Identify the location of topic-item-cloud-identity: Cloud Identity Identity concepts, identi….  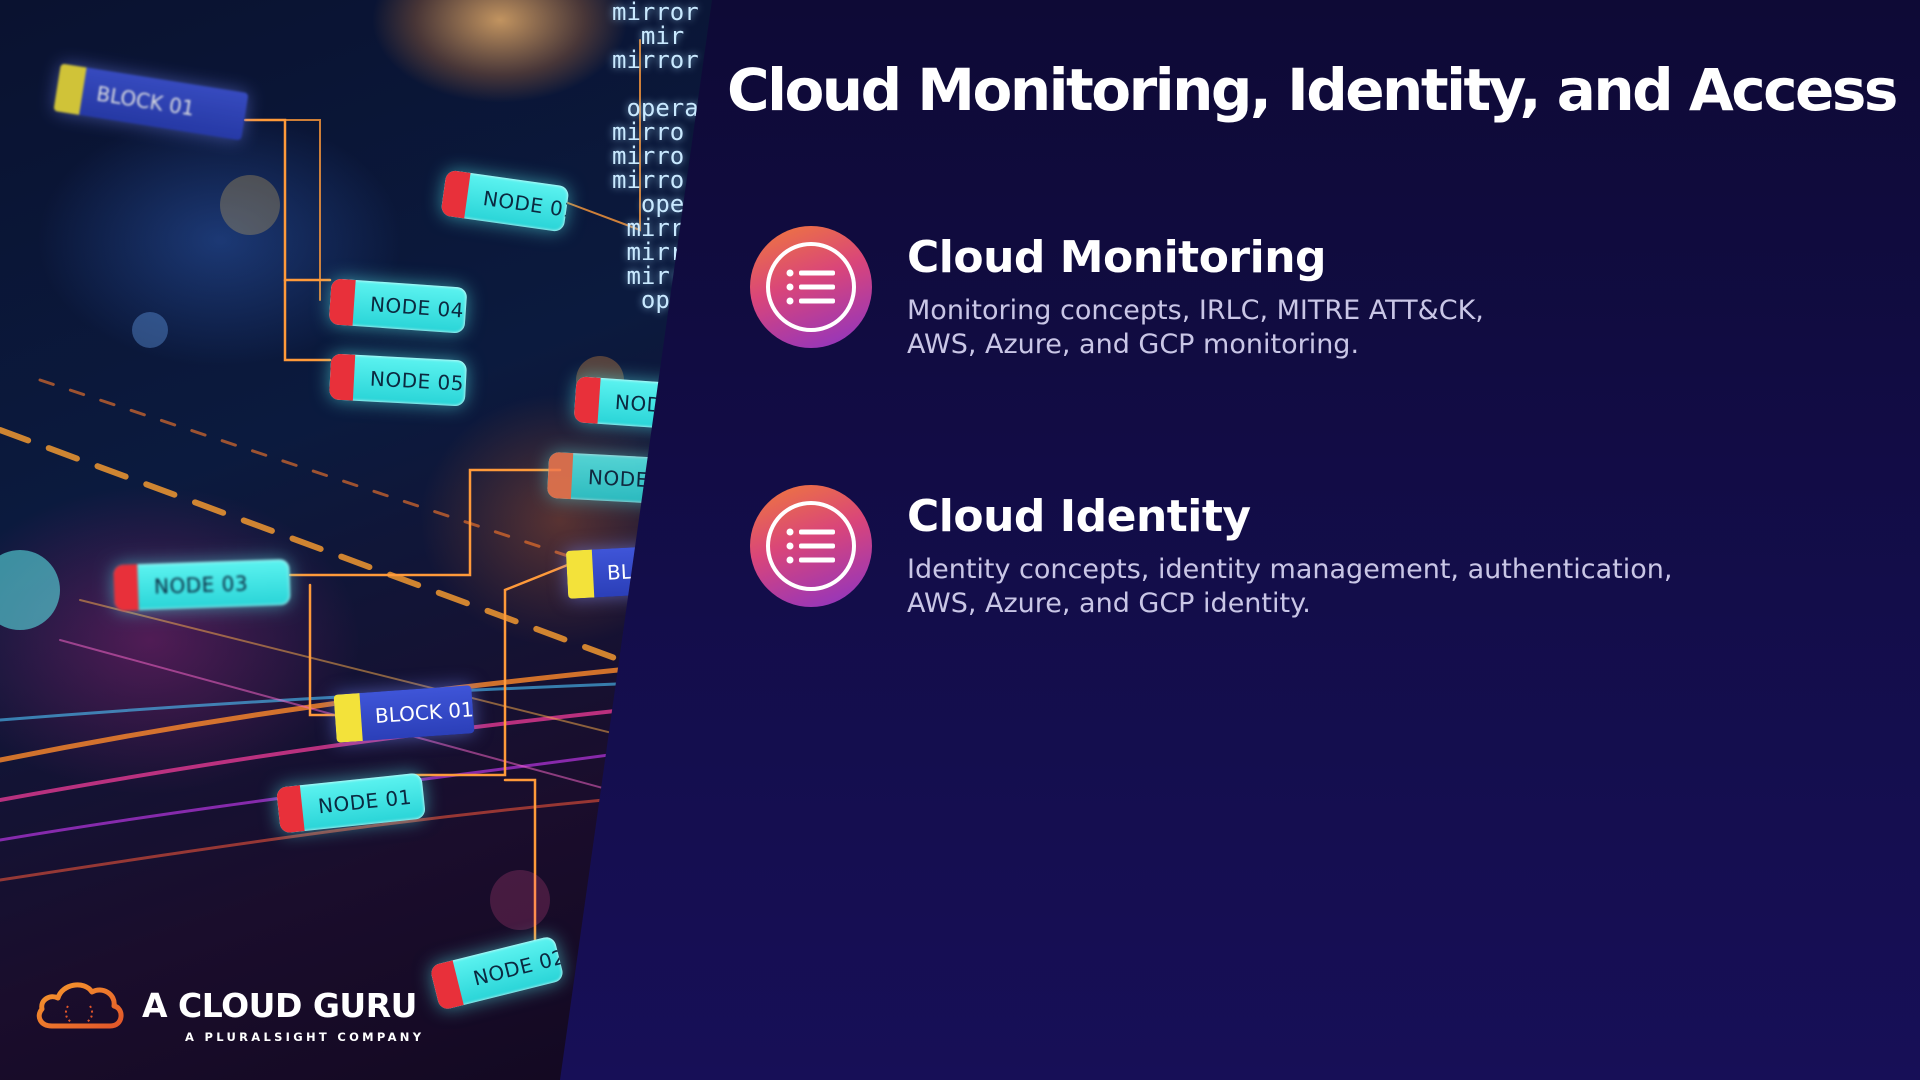
(1300, 555).